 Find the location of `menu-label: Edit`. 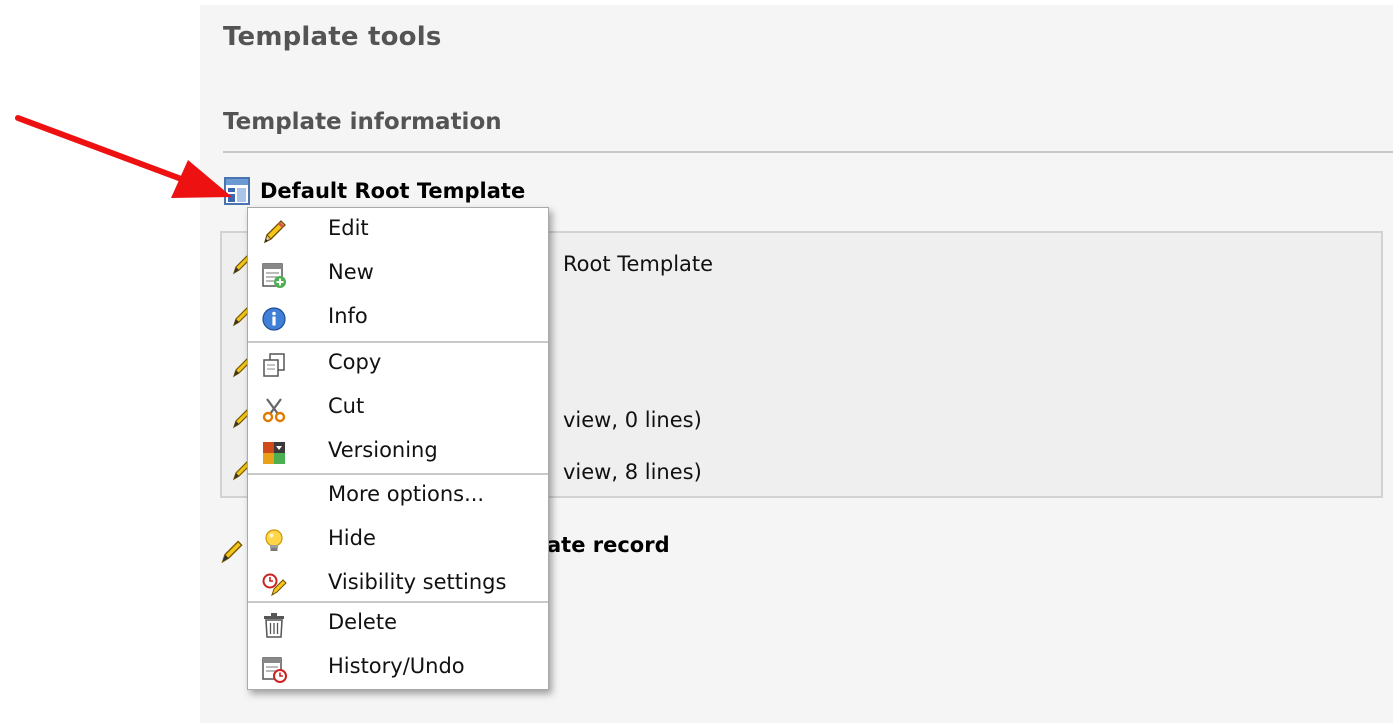

menu-label: Edit is located at coordinates (348, 228).